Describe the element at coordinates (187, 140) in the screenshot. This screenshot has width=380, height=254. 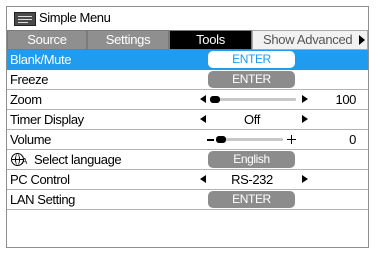
I see `menu-item-volume: Volume 0` at that location.